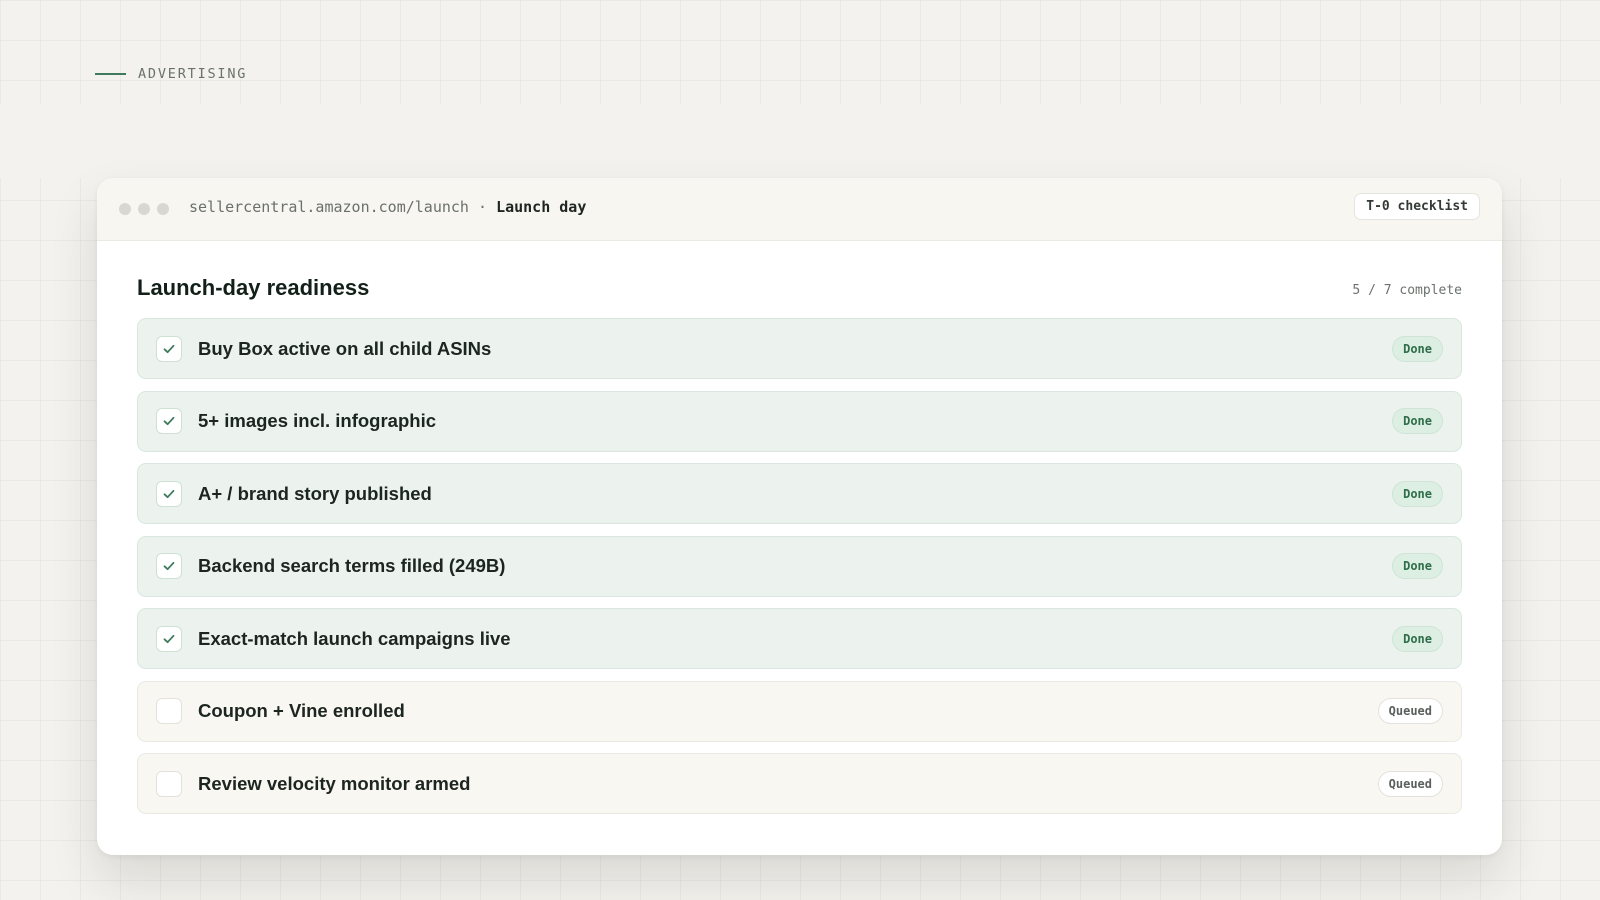 This screenshot has width=1600, height=900. Describe the element at coordinates (125, 209) in the screenshot. I see `close-dot-icon` at that location.